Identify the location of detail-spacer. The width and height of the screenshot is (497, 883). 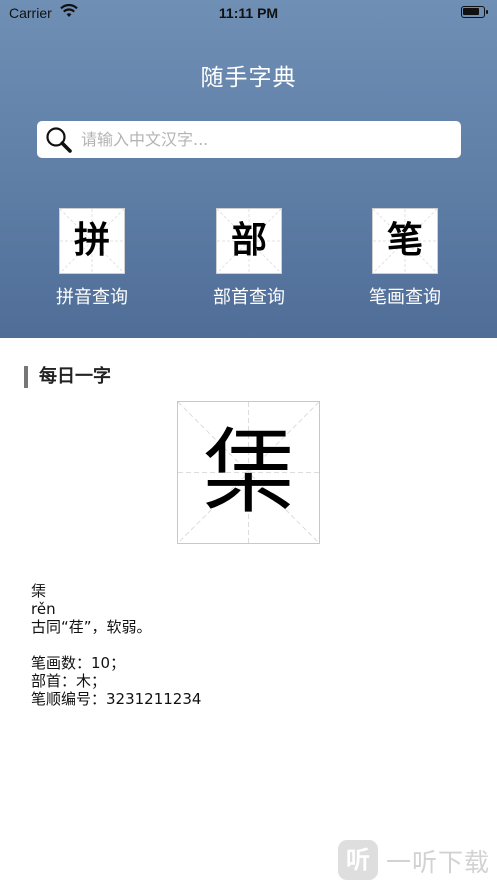
(116, 645).